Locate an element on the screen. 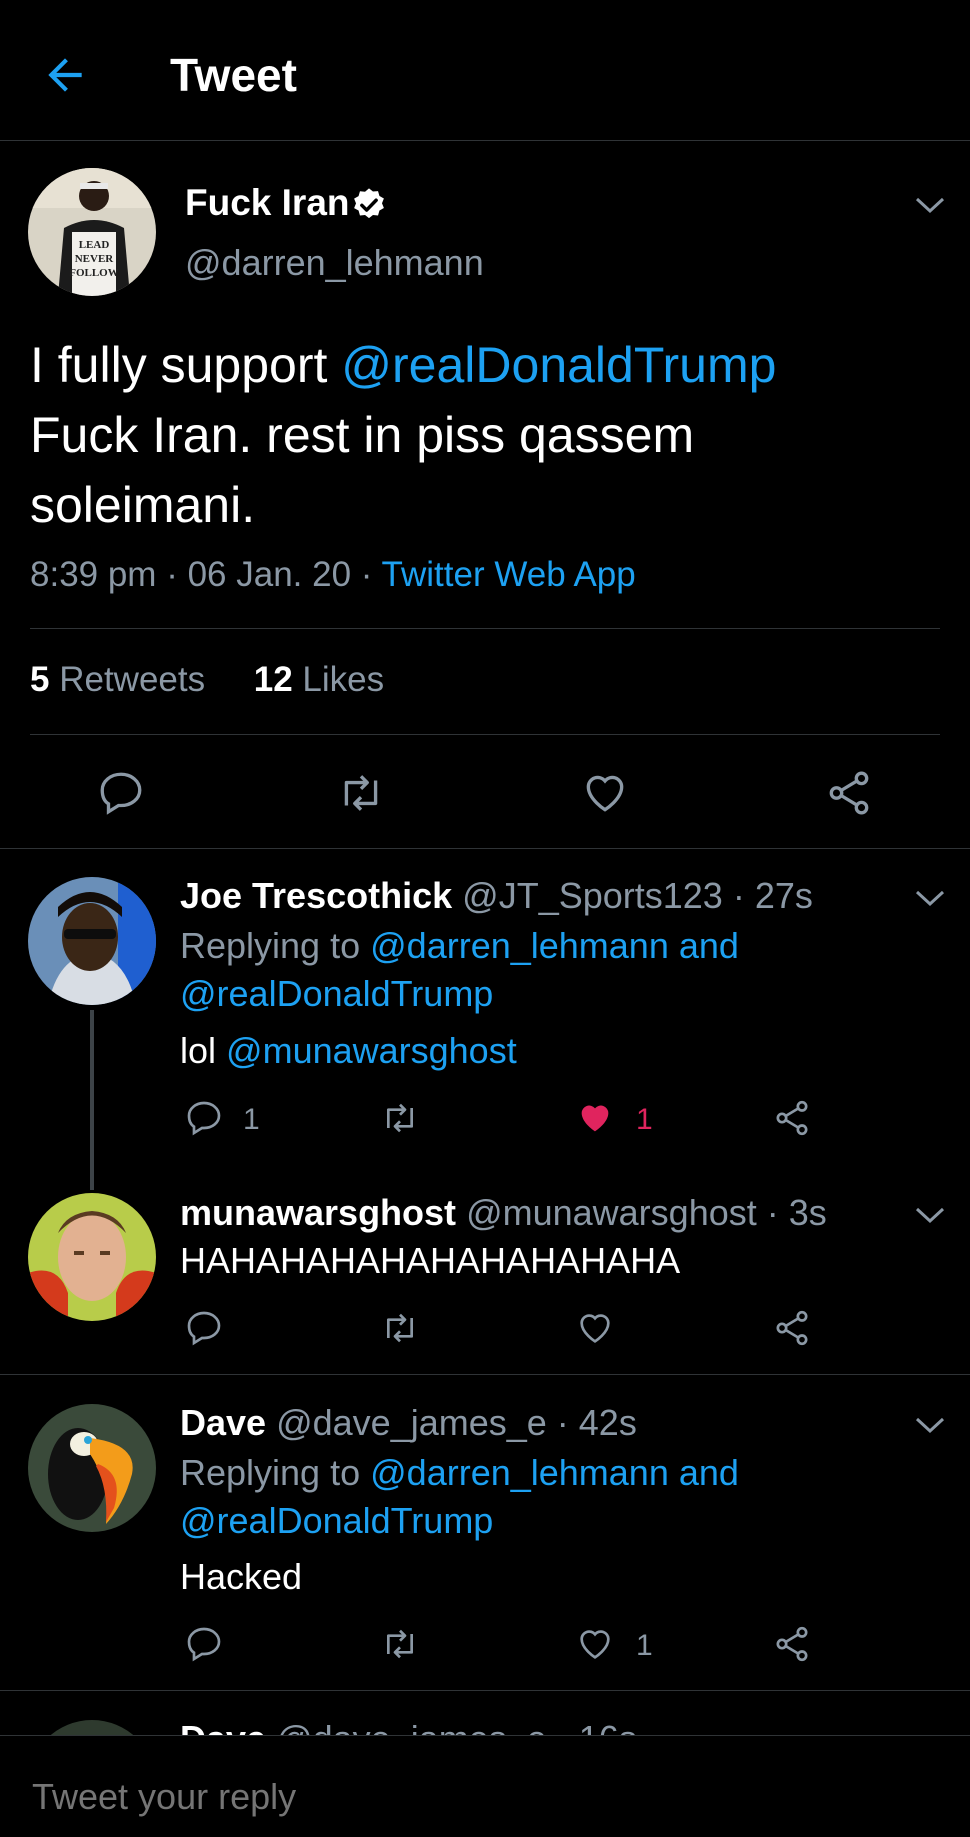 The height and width of the screenshot is (1837, 970). tweet-stats: 5 Retweets 12 Likes is located at coordinates (207, 680).